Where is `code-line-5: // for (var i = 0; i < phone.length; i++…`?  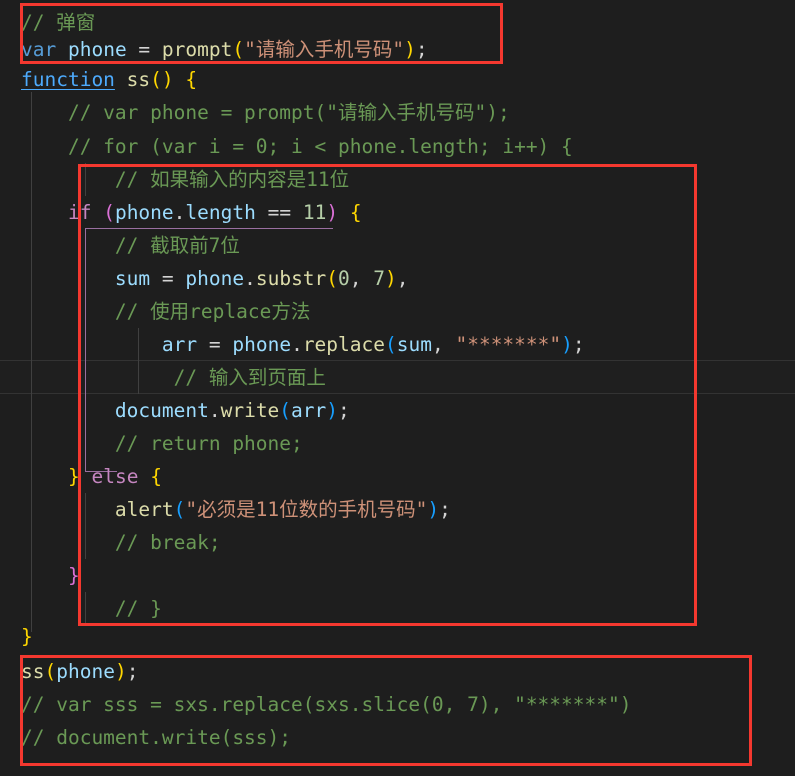
code-line-5: // for (var i = 0; i < phone.length; i++… is located at coordinates (397, 146).